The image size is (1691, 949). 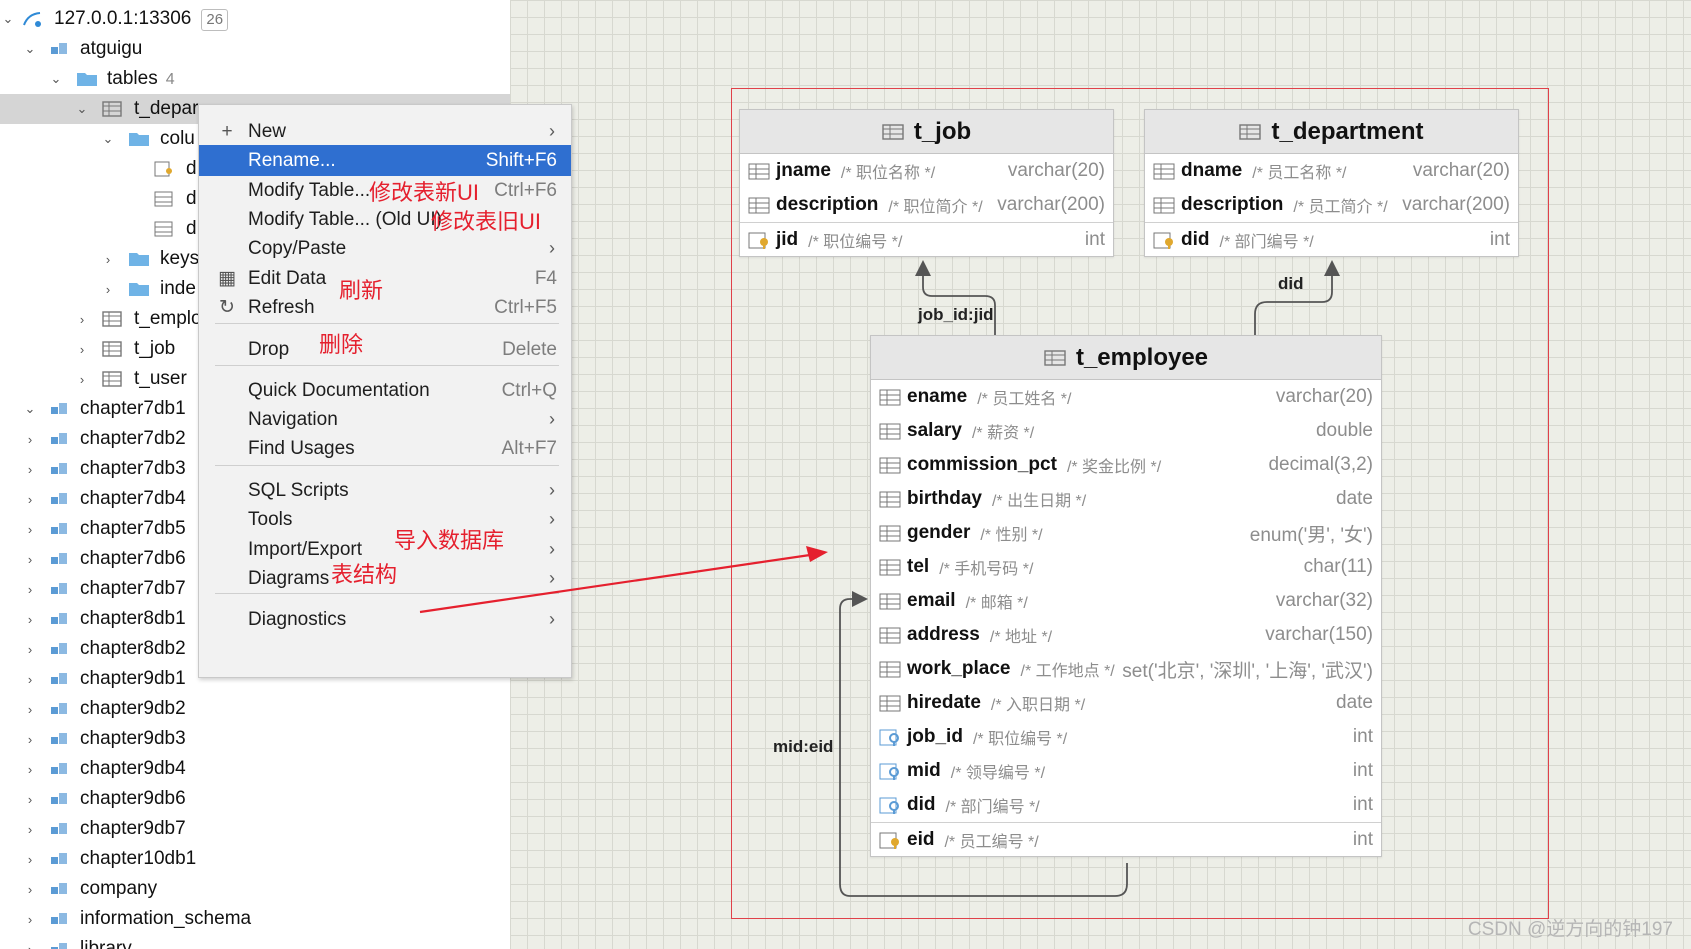 I want to click on field-type: varchar(200), so click(x=1456, y=204).